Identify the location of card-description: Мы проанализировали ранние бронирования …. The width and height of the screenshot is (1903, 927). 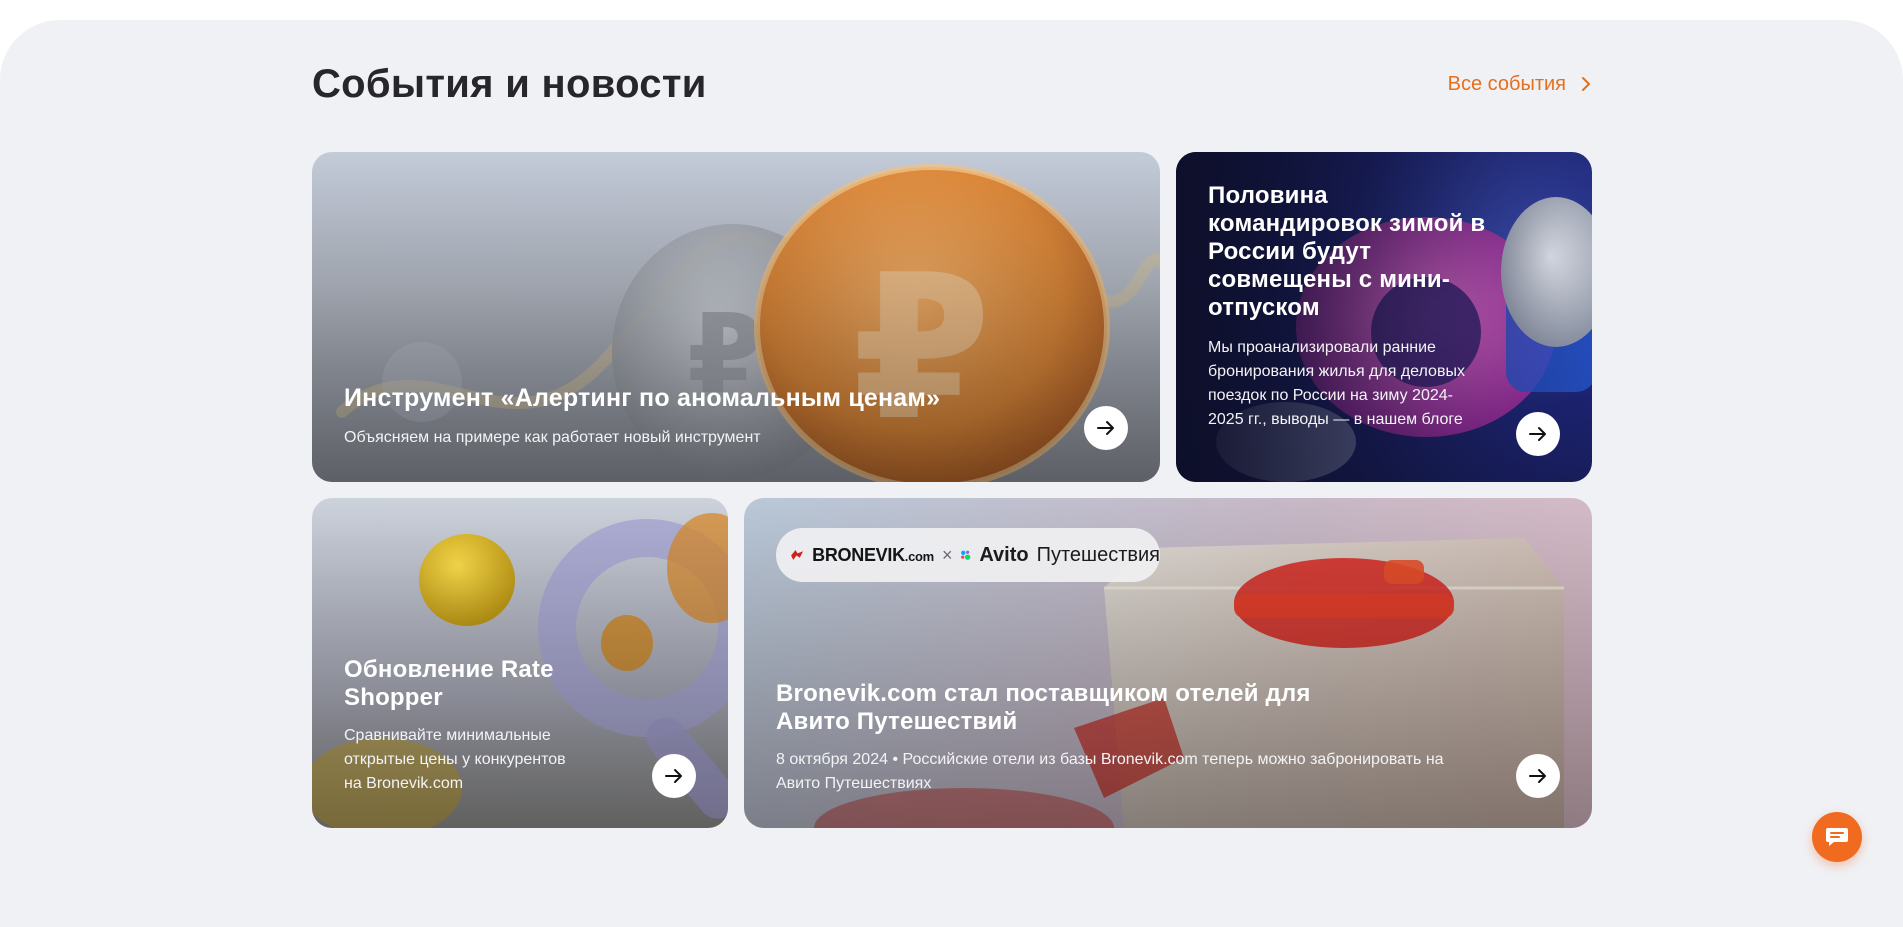
(1336, 383).